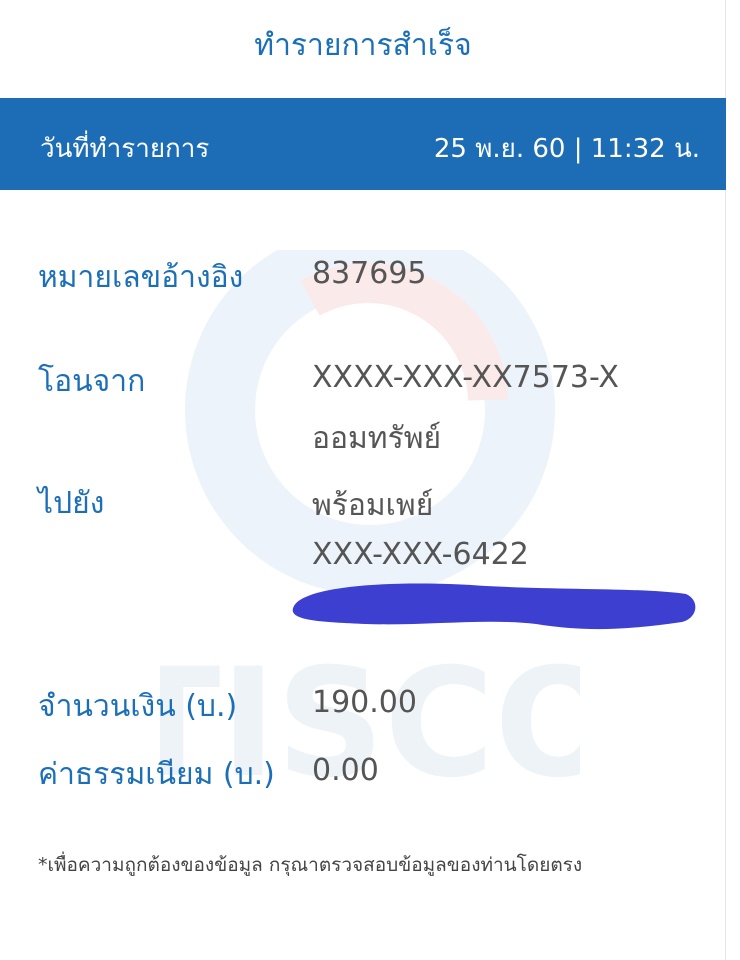 The height and width of the screenshot is (960, 740). What do you see at coordinates (363, 45) in the screenshot?
I see `page-title: ทำรายการสำเร็จ` at bounding box center [363, 45].